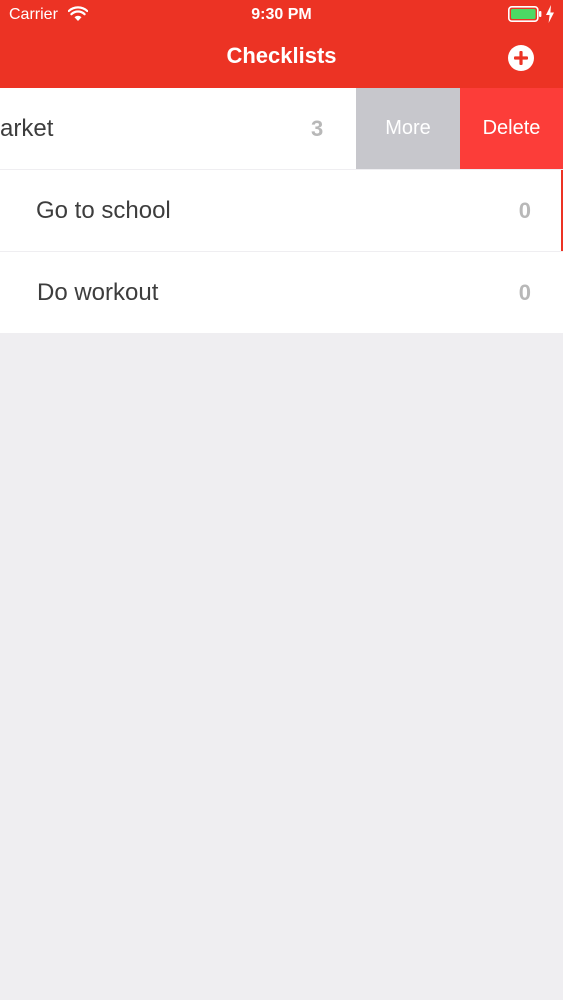 The height and width of the screenshot is (1000, 563). I want to click on status-bar: Carrier 9:30 PM, so click(281, 15).